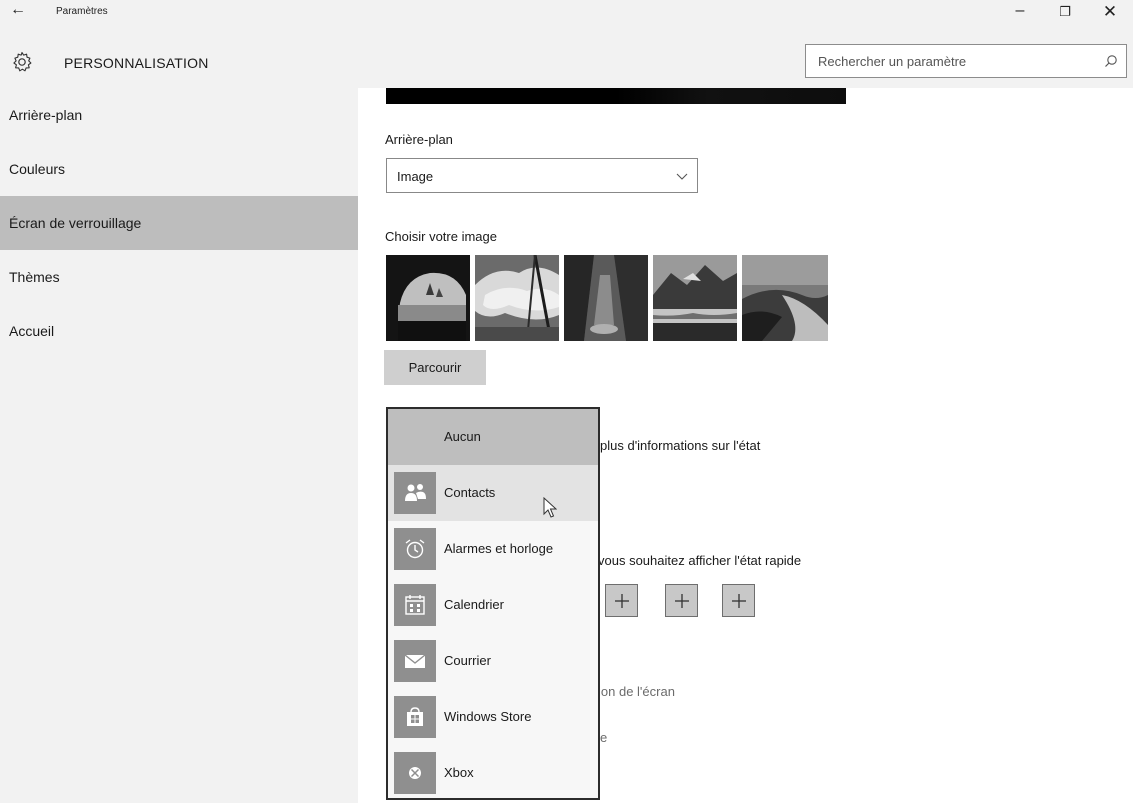  I want to click on background-label: Arrière-plan, so click(419, 139).